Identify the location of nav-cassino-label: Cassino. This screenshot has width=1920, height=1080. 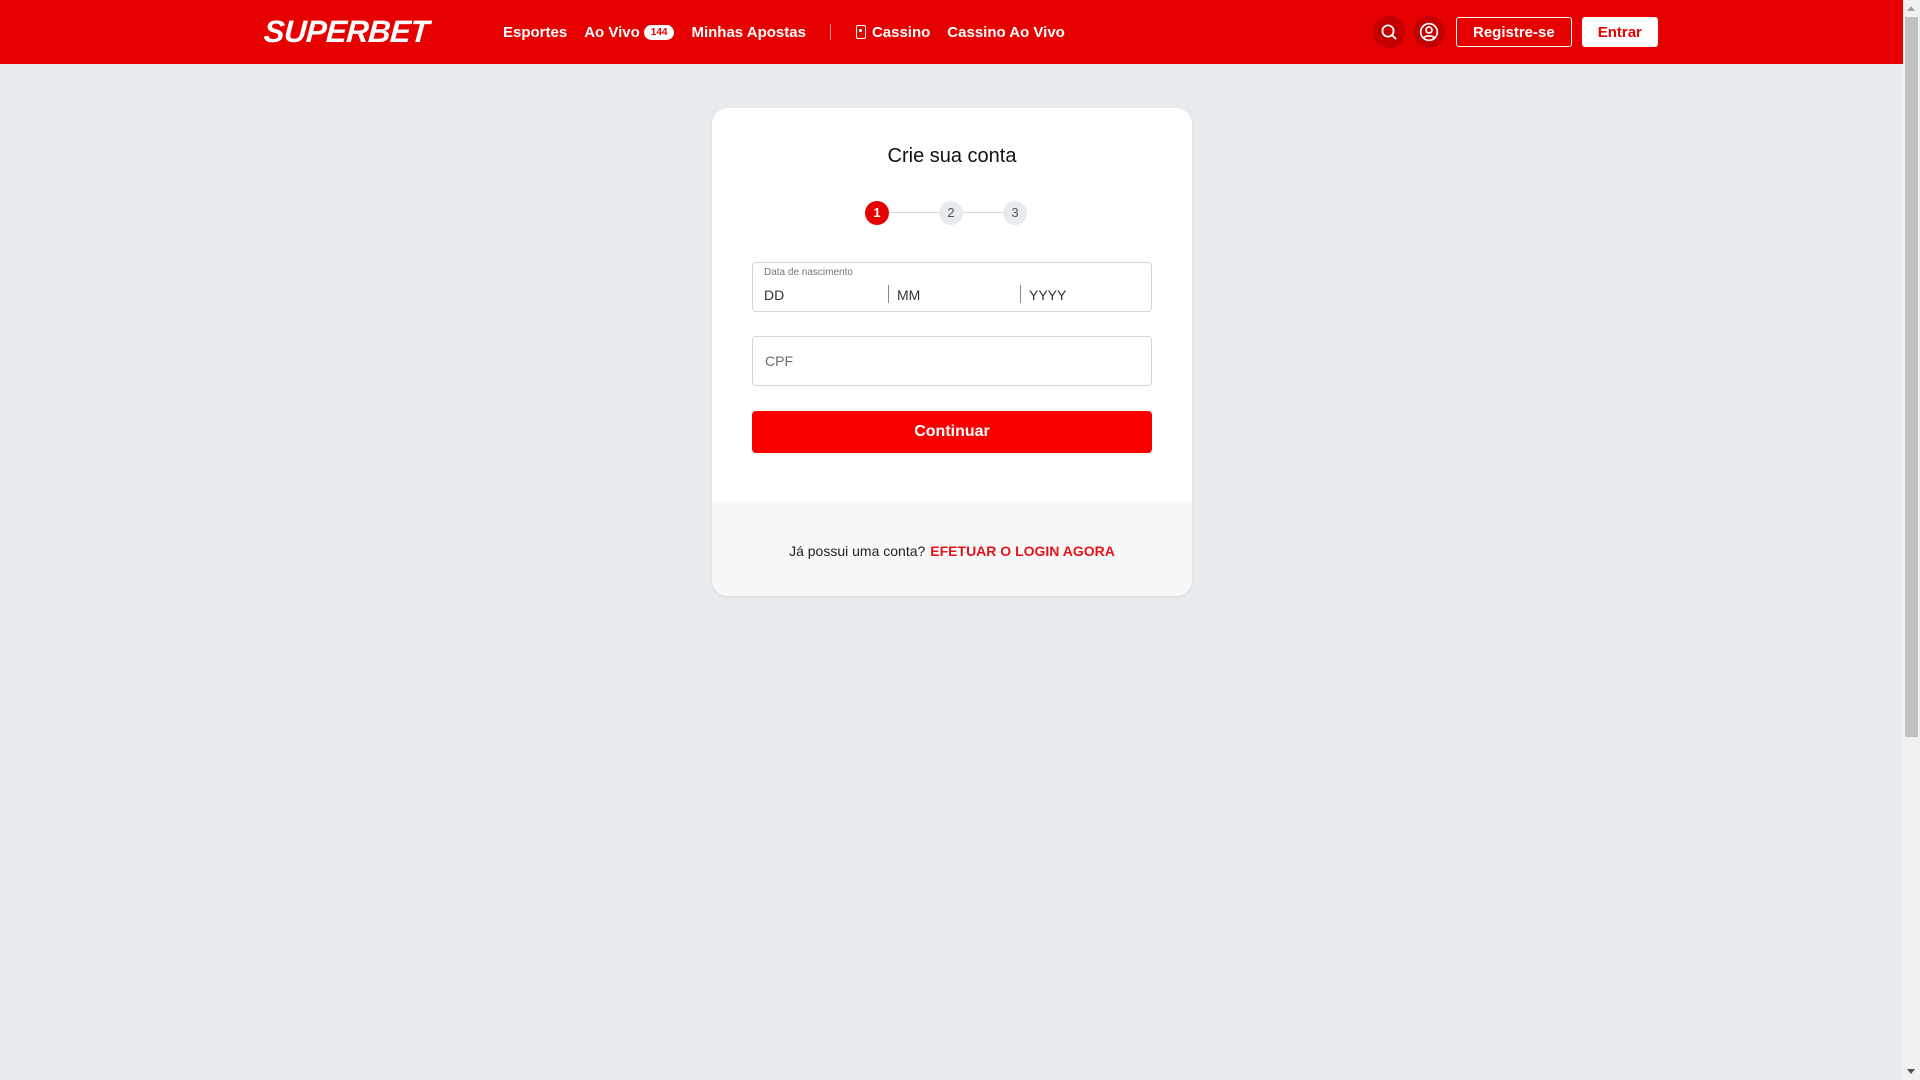
(901, 32).